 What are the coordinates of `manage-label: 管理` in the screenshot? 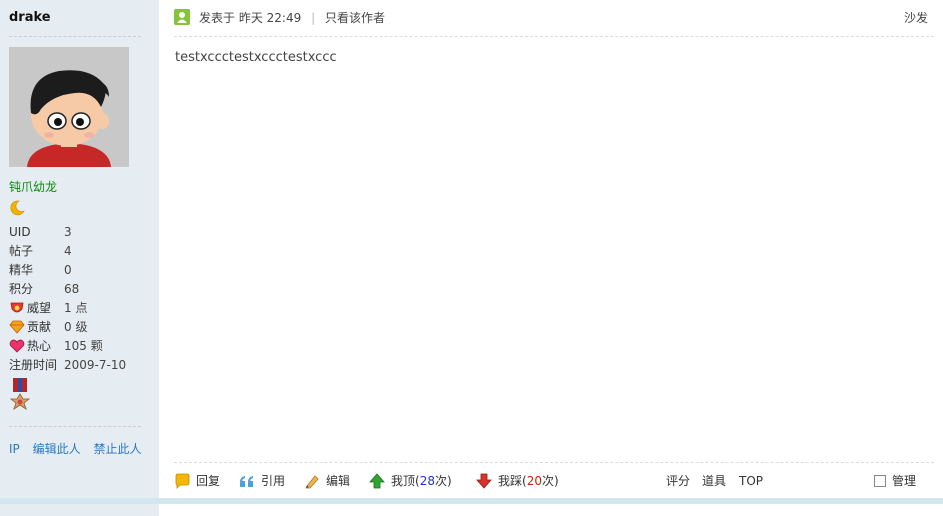 It's located at (904, 481).